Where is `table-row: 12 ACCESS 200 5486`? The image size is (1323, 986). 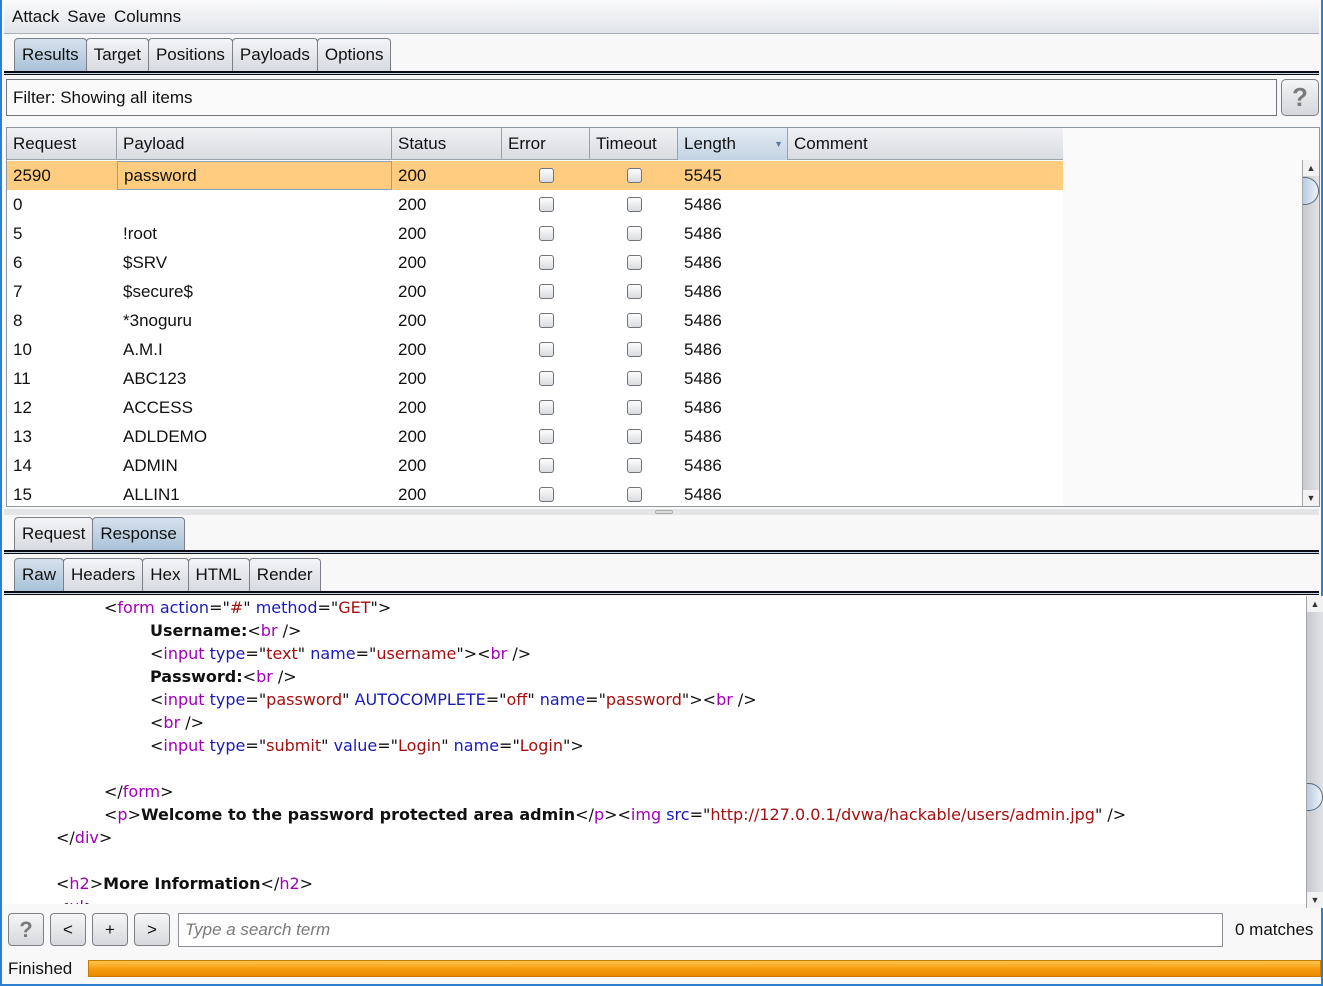 table-row: 12 ACCESS 200 5486 is located at coordinates (535, 407).